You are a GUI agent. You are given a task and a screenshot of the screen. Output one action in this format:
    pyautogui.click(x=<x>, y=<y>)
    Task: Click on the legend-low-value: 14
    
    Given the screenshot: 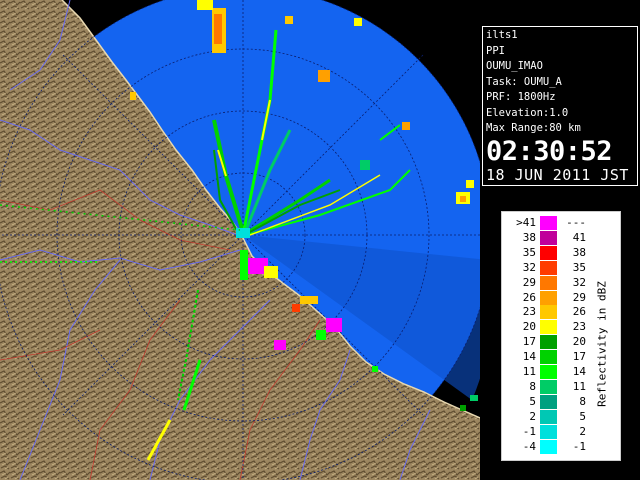 What is the action you would take?
    pyautogui.click(x=529, y=357)
    